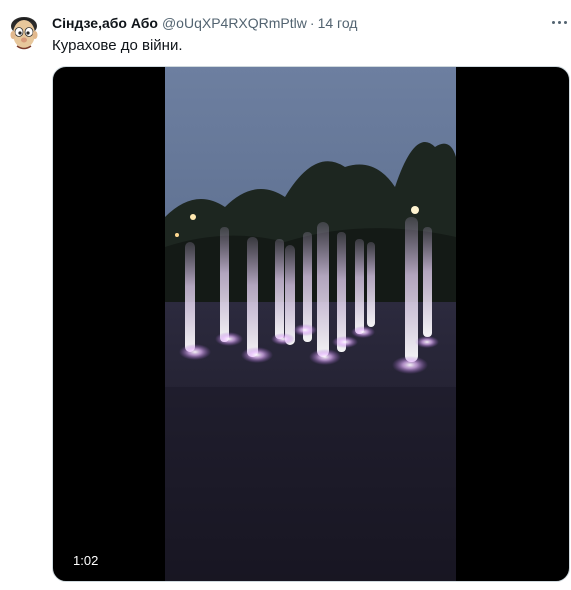 This screenshot has height=590, width=571. What do you see at coordinates (86, 560) in the screenshot?
I see `video-duration: 1:02` at bounding box center [86, 560].